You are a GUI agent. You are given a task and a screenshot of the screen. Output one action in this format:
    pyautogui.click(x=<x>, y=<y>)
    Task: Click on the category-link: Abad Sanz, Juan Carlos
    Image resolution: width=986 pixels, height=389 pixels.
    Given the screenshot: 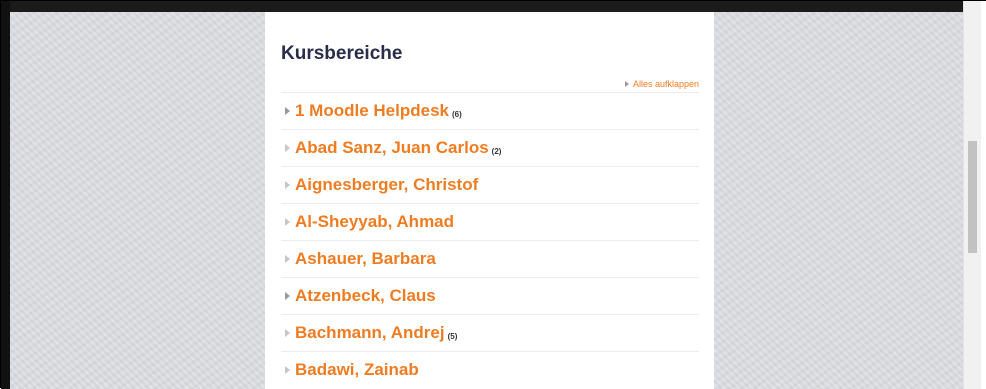 What is the action you would take?
    pyautogui.click(x=392, y=148)
    